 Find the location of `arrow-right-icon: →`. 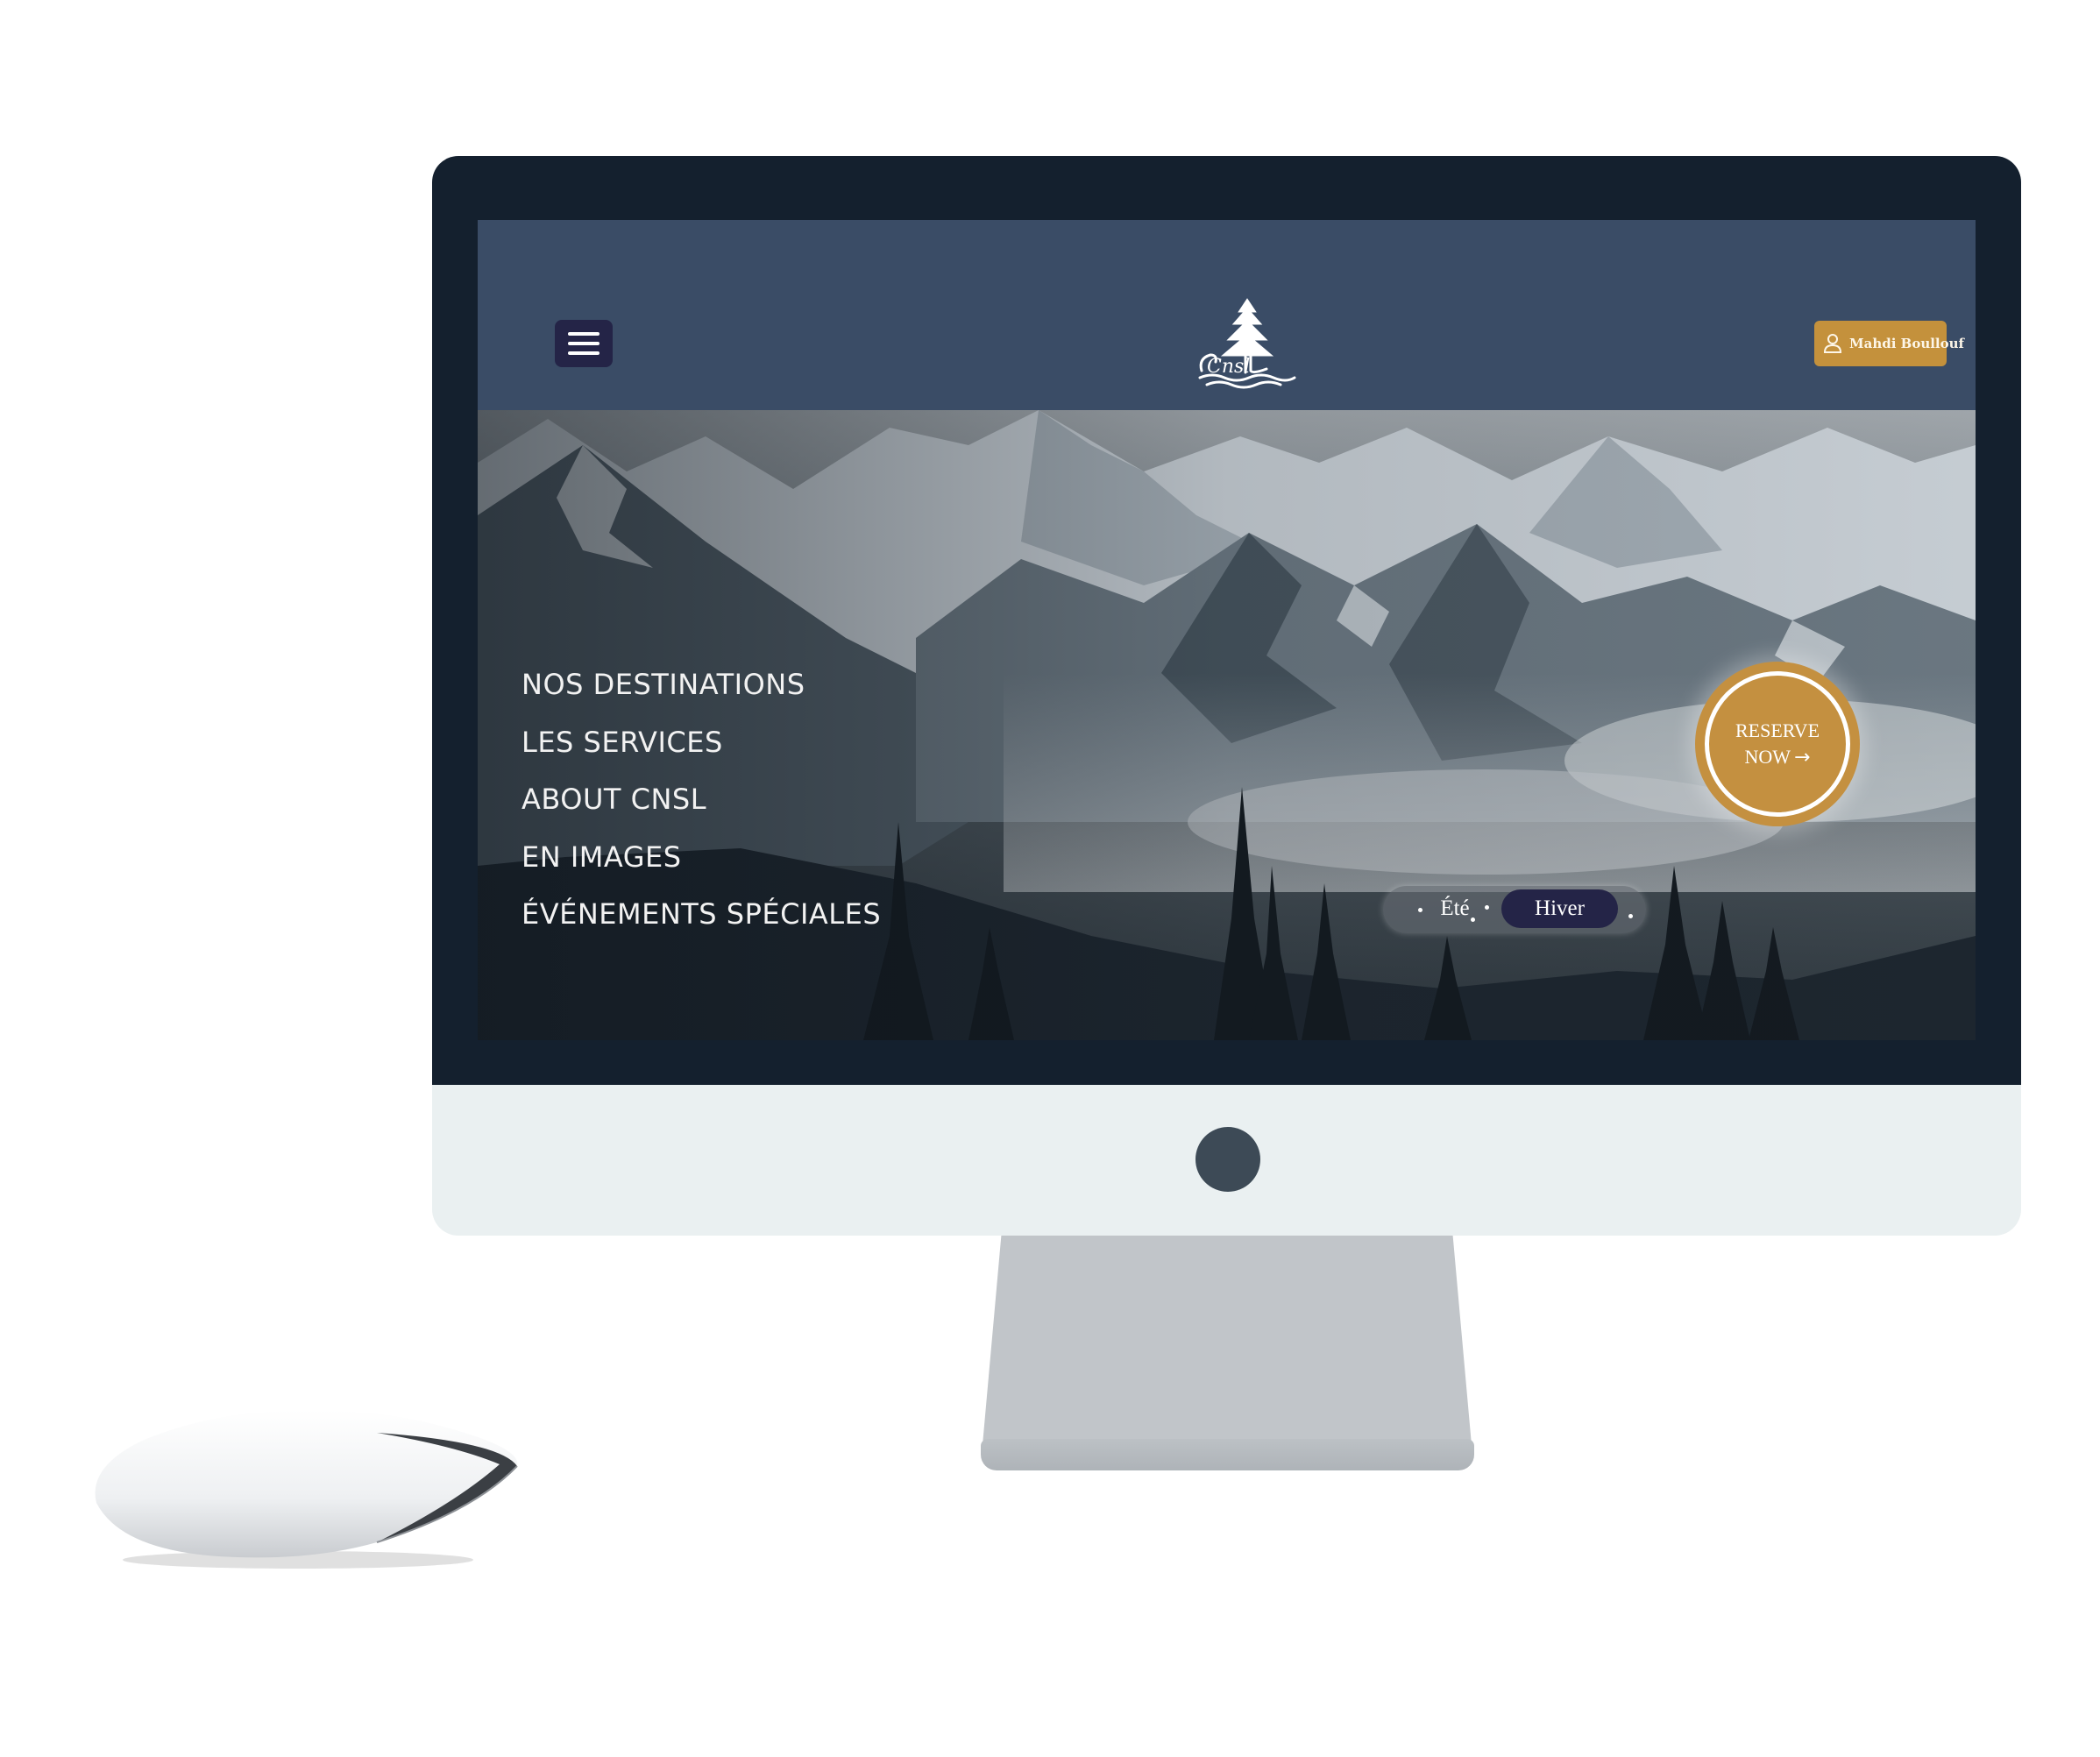

arrow-right-icon: → is located at coordinates (1802, 757).